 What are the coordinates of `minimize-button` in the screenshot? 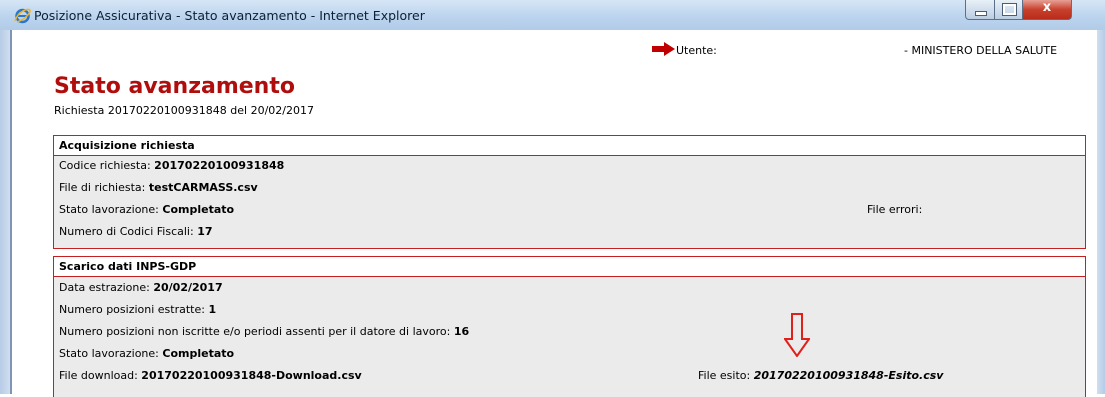 It's located at (980, 10).